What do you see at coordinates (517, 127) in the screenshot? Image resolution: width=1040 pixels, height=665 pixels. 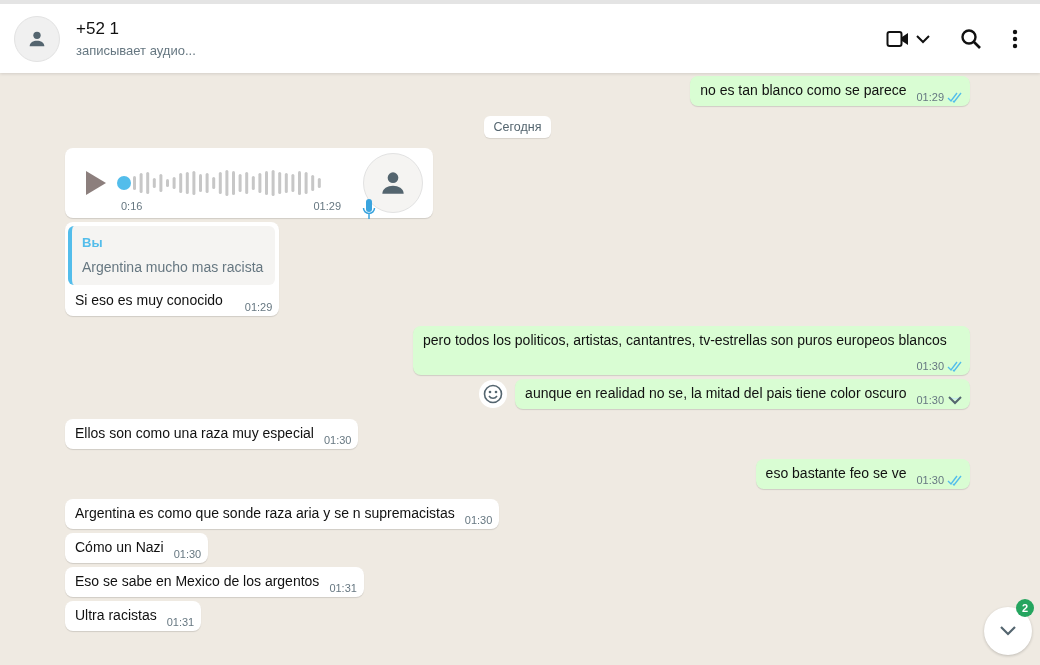 I see `date-chip: Сегодня` at bounding box center [517, 127].